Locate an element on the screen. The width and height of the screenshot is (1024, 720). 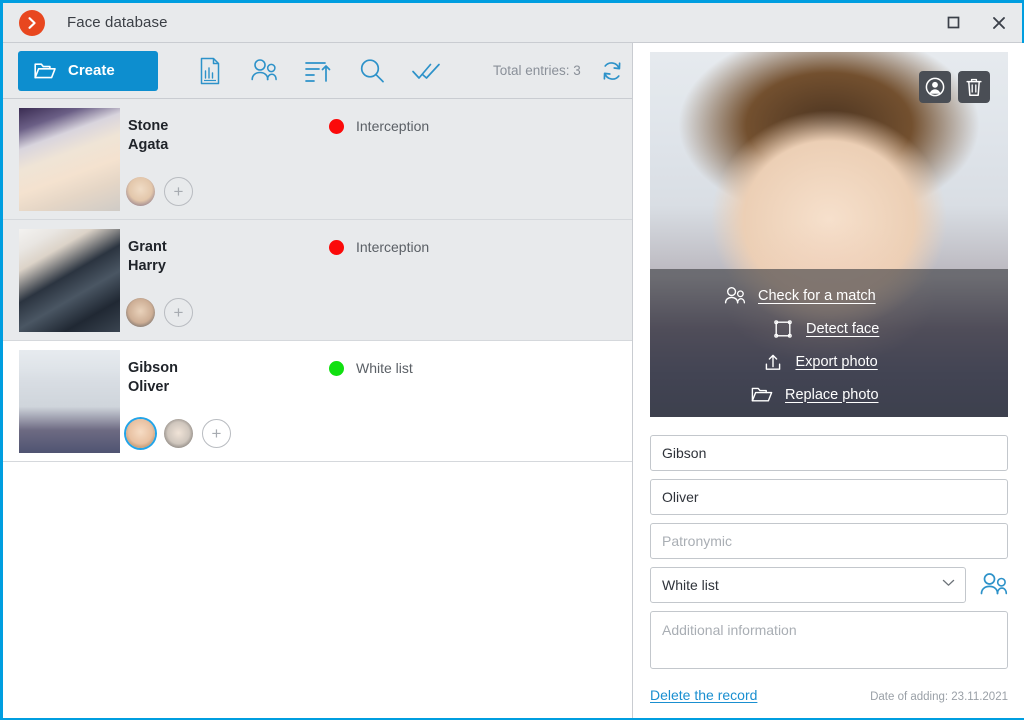
action-label: Check for a match is located at coordinates (817, 296).